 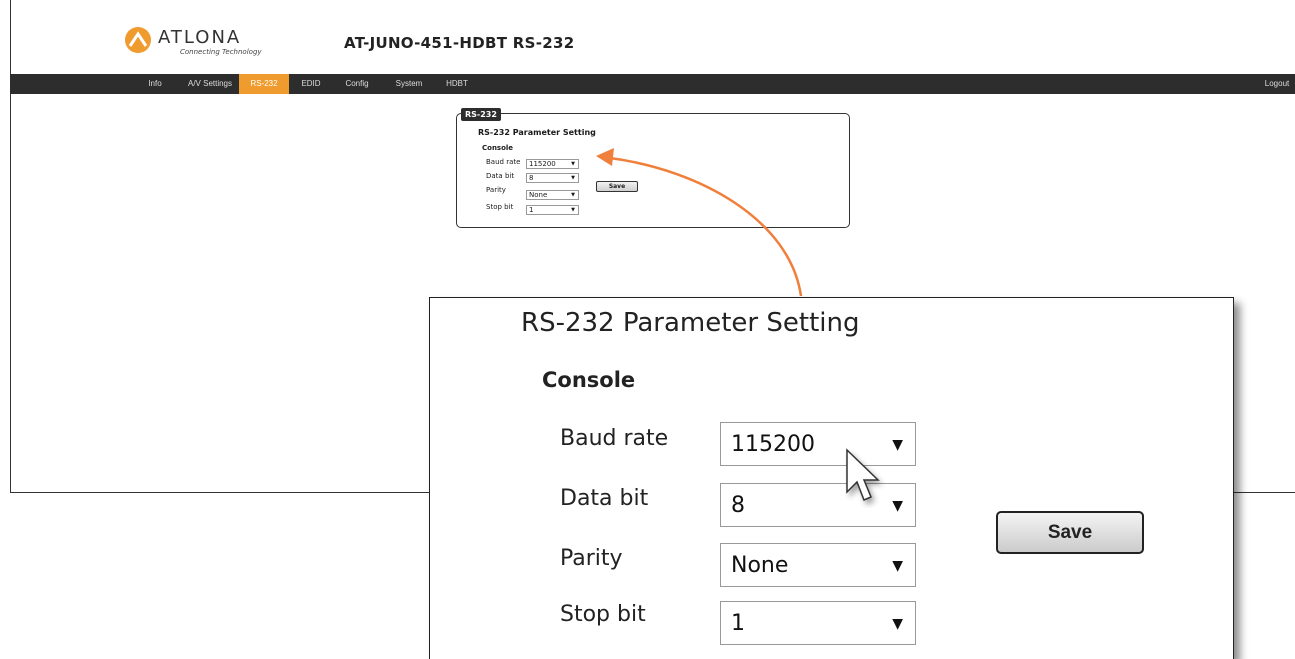 I want to click on panel-heading: RS-232 Parameter Setting, so click(x=537, y=132).